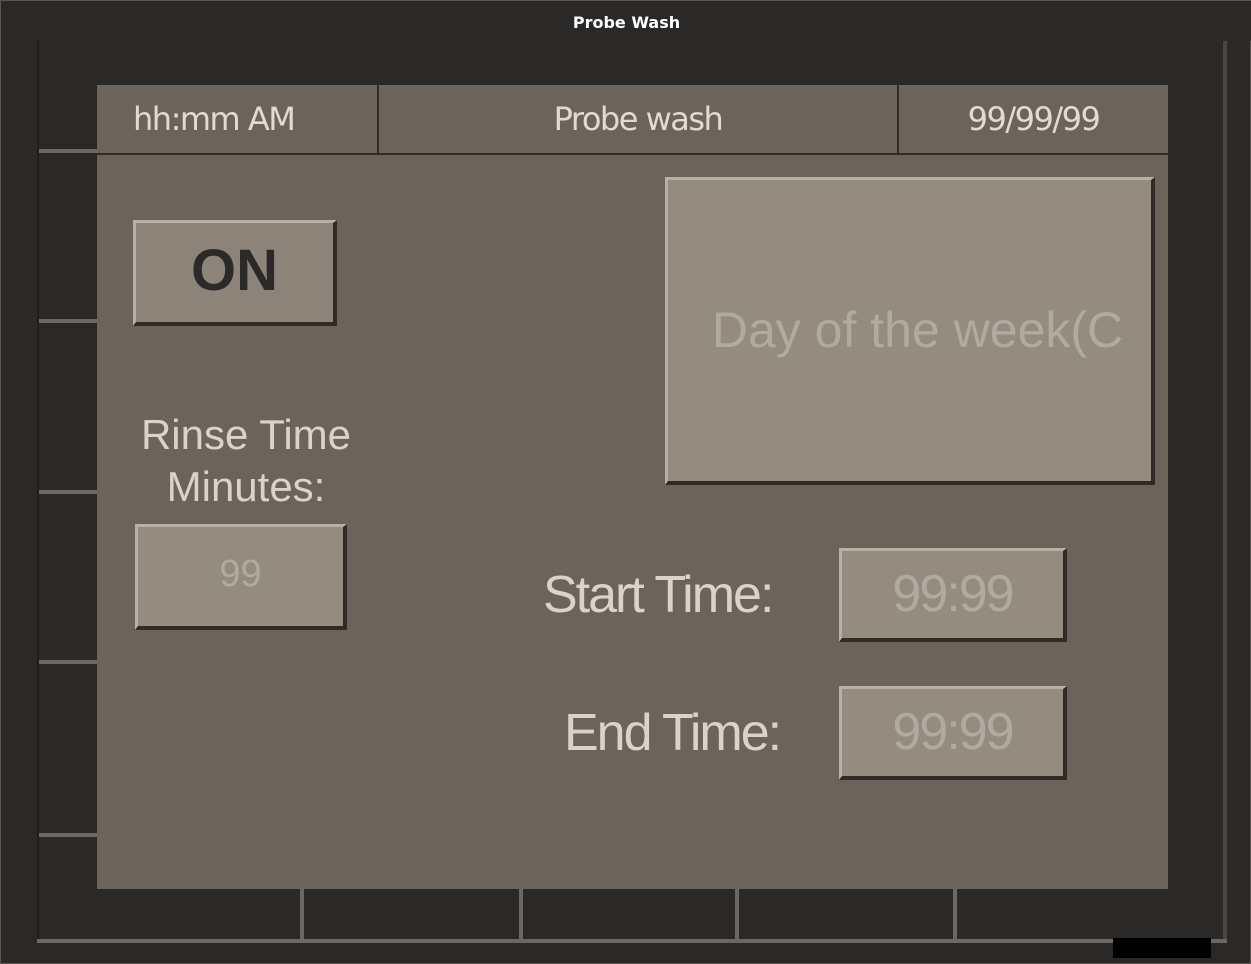 The height and width of the screenshot is (964, 1251). What do you see at coordinates (673, 733) in the screenshot?
I see `end-time-label: End Time:` at bounding box center [673, 733].